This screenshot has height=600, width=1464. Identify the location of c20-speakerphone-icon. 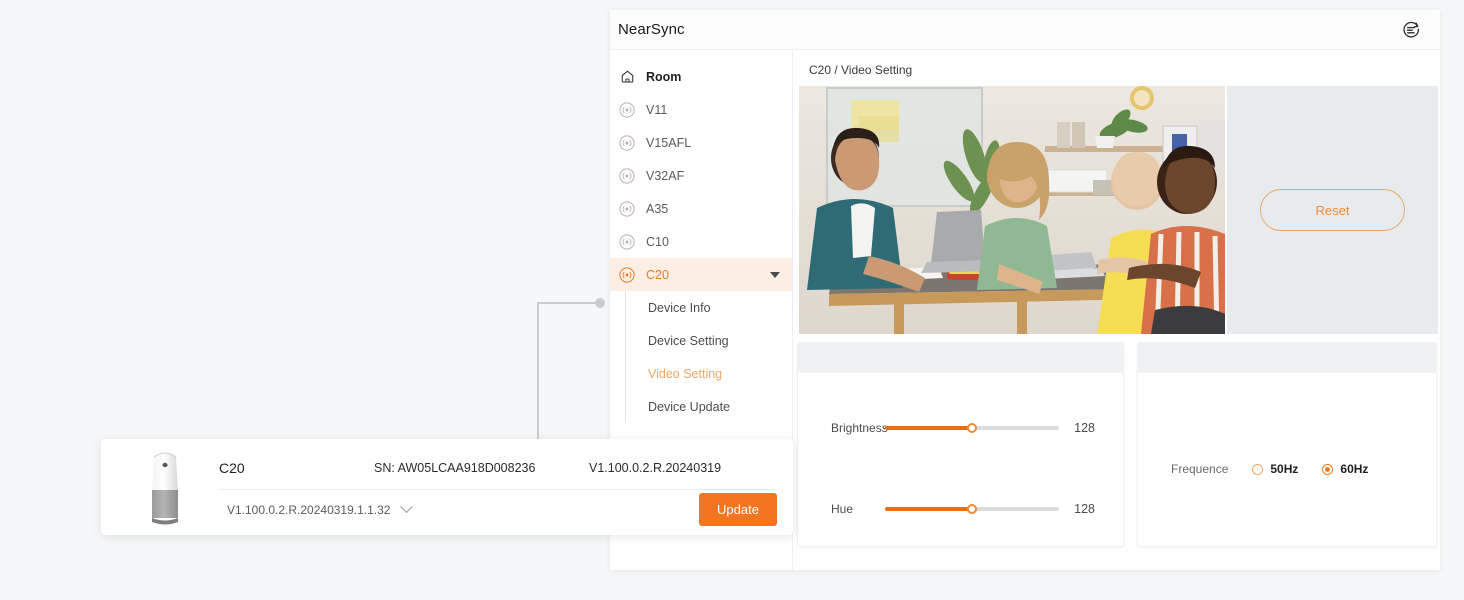
(165, 488).